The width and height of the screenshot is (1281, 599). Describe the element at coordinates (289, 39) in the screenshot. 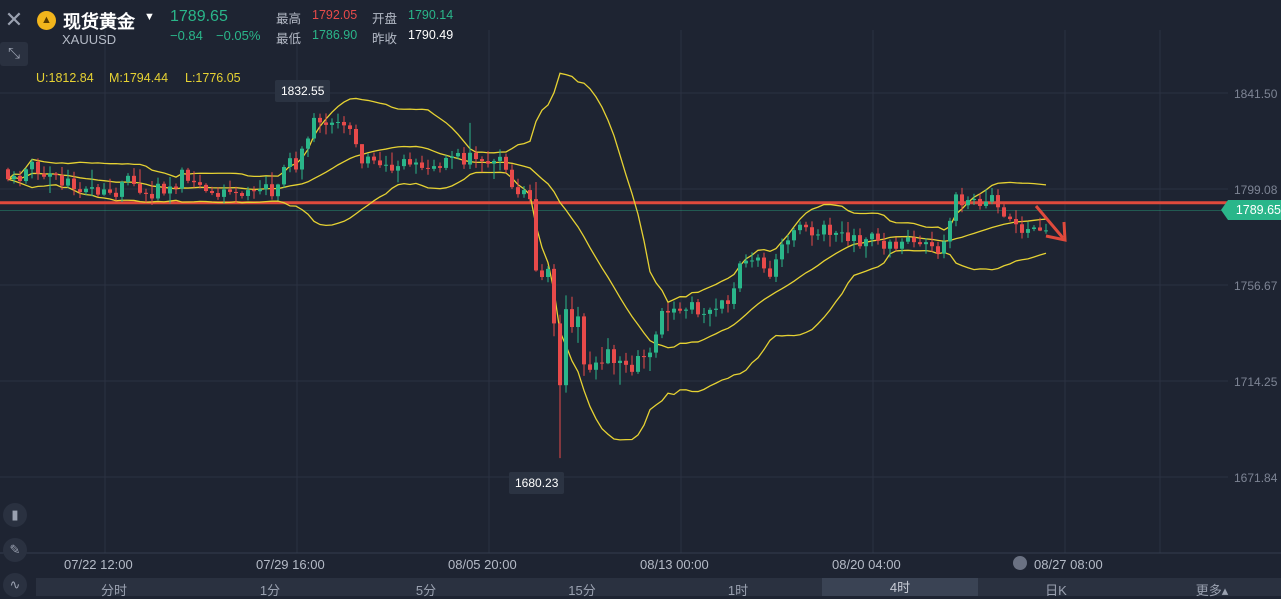

I see `low-label: 最低` at that location.